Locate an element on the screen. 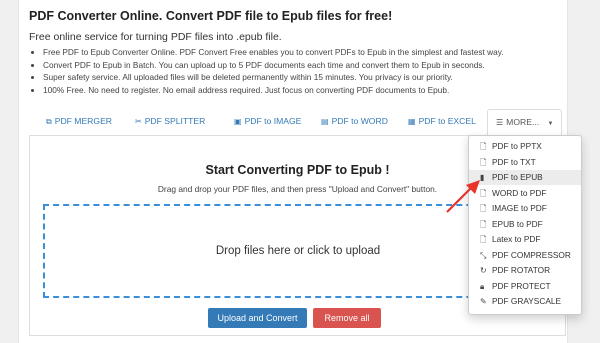 The width and height of the screenshot is (600, 343). scissors-icon: ✂ is located at coordinates (138, 121).